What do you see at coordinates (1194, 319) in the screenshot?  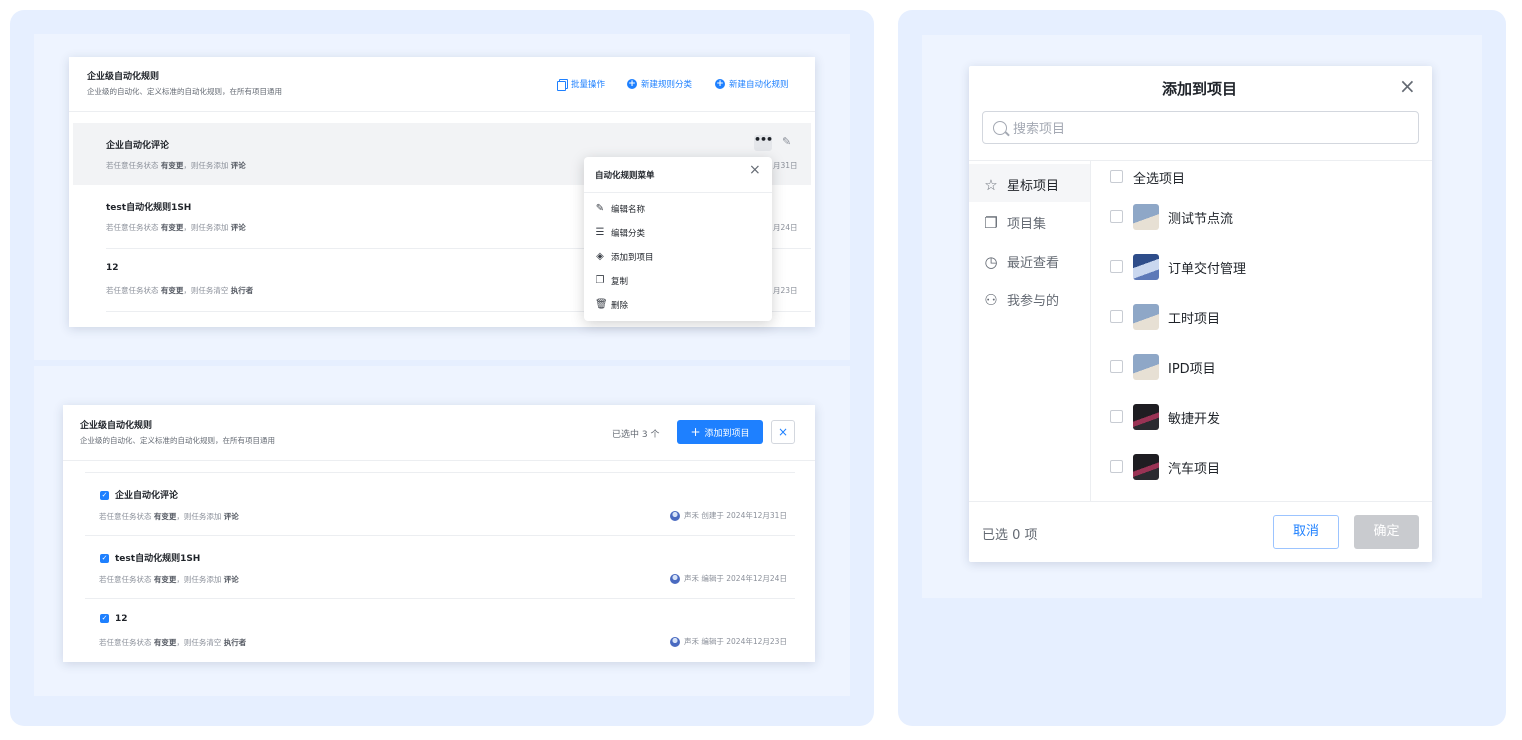 I see `project-name: 工时项目` at bounding box center [1194, 319].